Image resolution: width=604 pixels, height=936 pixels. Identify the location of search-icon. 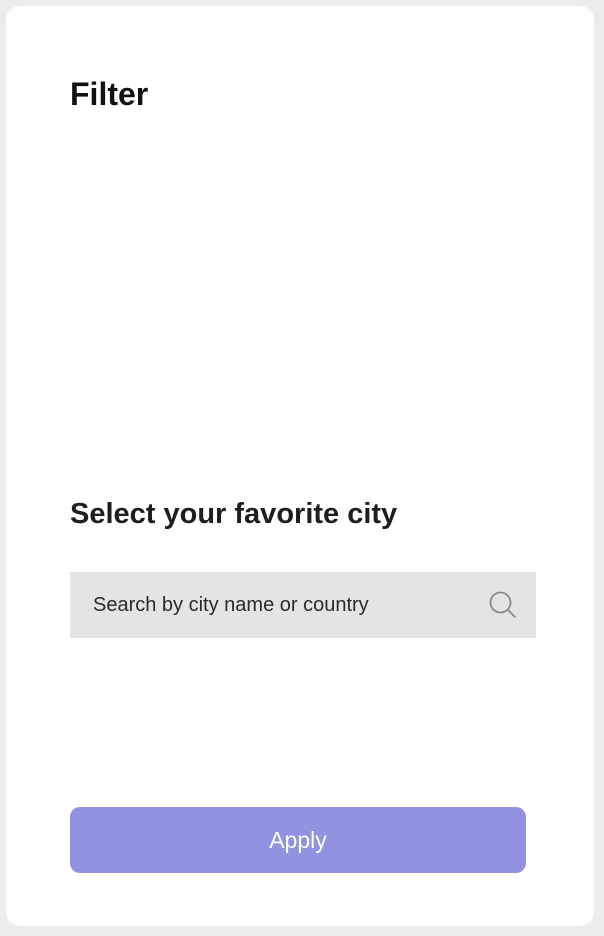
(503, 605).